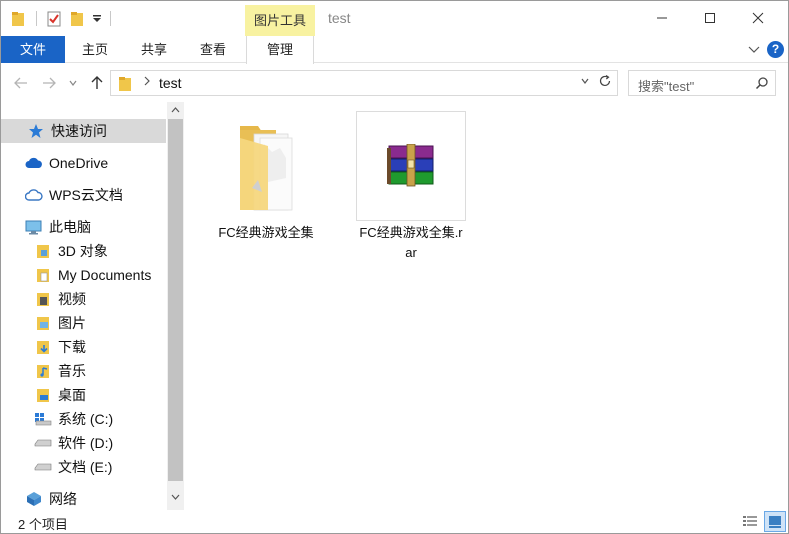 Image resolution: width=789 pixels, height=534 pixels. I want to click on nav-item-label: 系统 (C:), so click(86, 419).